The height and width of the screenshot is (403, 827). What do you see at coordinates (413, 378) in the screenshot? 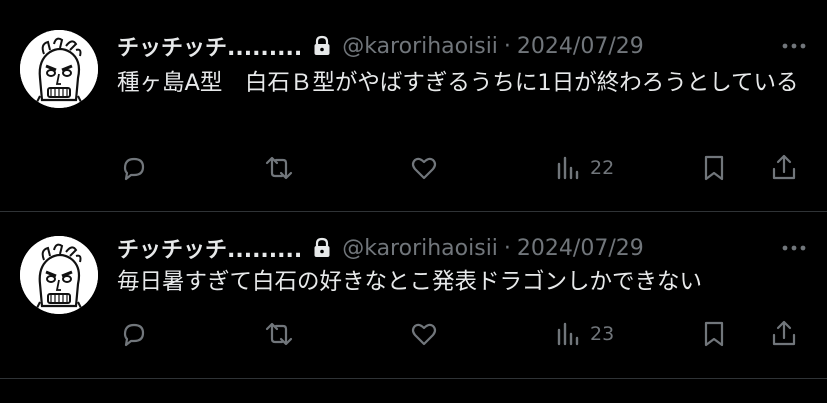
I see `tweet-divider` at bounding box center [413, 378].